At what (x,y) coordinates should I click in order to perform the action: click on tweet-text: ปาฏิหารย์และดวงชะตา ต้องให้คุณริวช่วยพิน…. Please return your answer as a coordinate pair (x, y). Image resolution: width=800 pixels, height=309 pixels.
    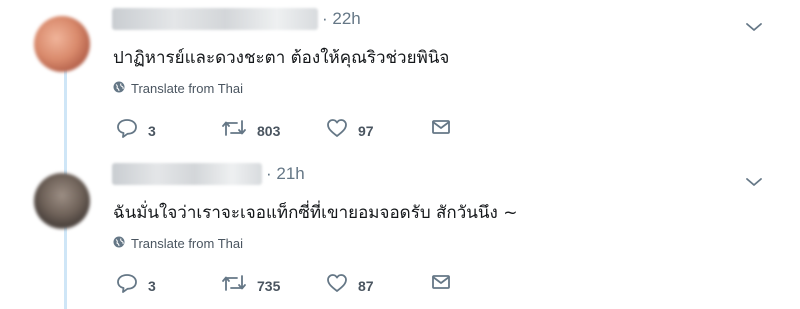
    Looking at the image, I should click on (281, 58).